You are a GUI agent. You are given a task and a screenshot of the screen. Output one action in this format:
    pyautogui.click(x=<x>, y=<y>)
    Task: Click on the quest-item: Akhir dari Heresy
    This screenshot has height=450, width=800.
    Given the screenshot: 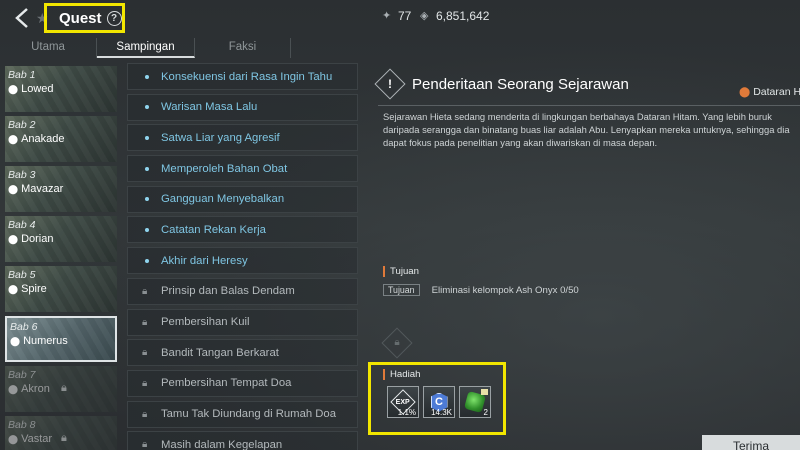 What is the action you would take?
    pyautogui.click(x=242, y=261)
    